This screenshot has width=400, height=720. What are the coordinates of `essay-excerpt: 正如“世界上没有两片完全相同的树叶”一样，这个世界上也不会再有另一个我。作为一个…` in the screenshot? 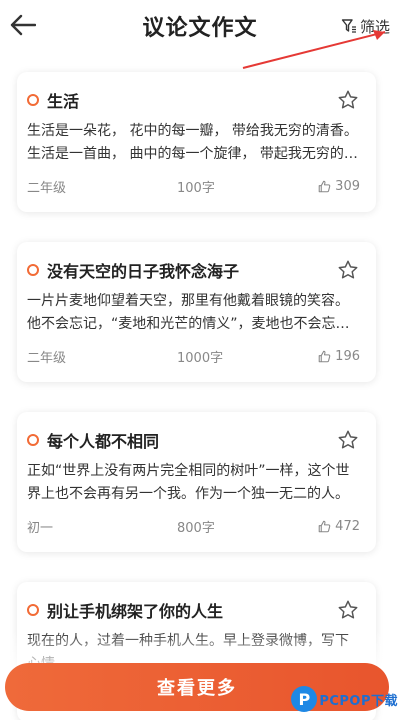 It's located at (188, 482).